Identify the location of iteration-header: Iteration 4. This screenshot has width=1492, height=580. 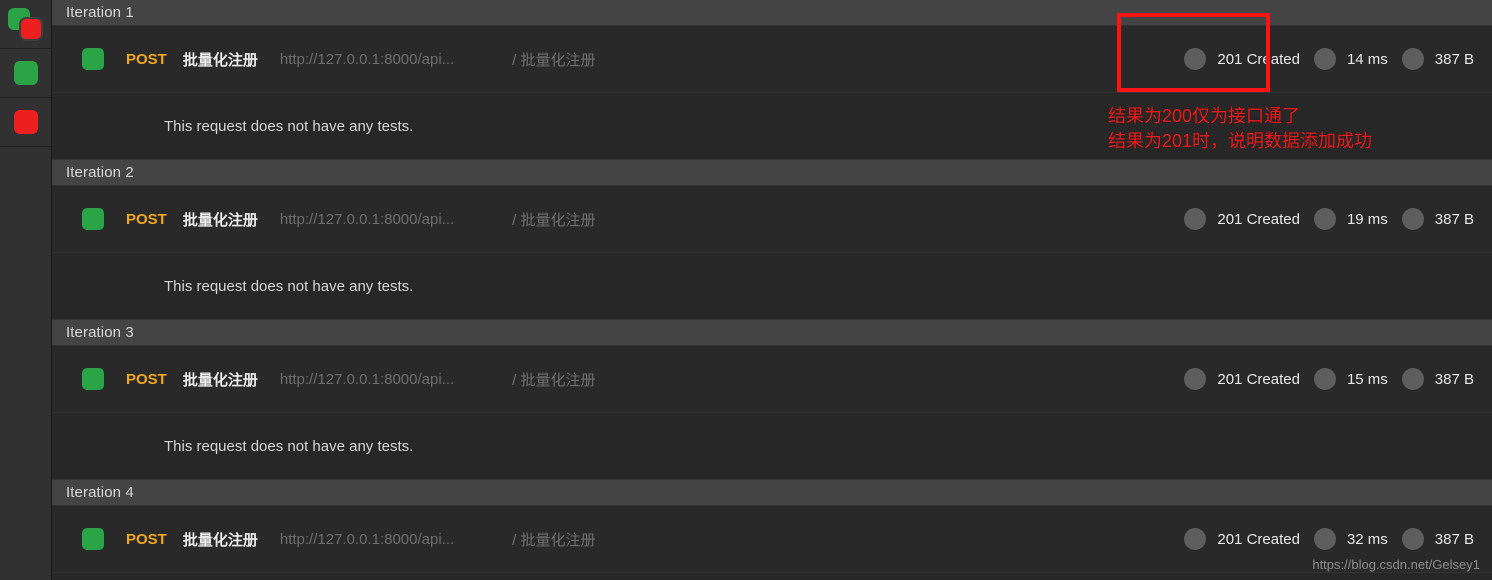
(772, 493).